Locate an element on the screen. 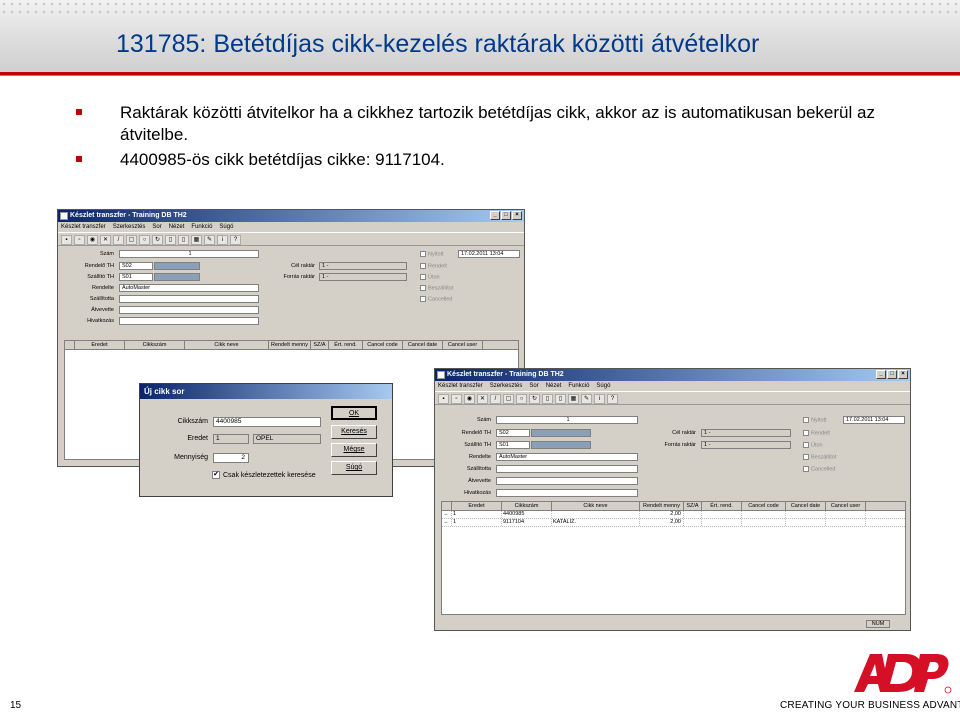 The image size is (960, 712). cell-sza is located at coordinates (693, 514).